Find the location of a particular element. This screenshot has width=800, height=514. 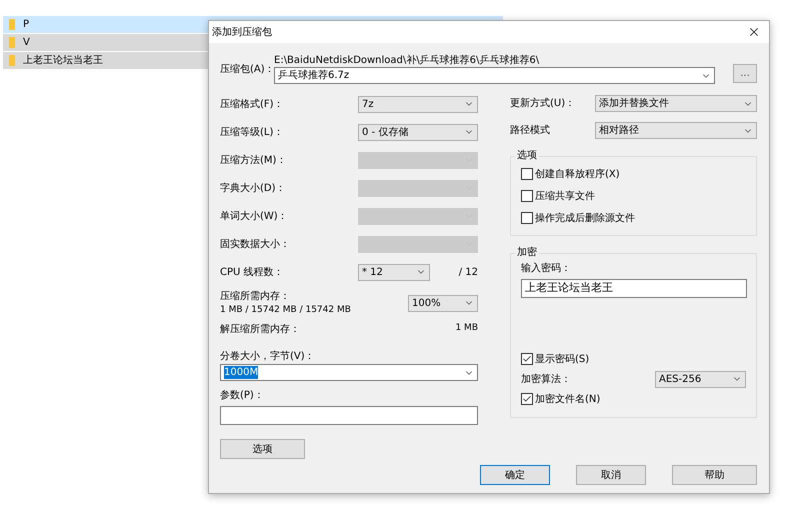

checkbox-label: 操作完成后删除源文件 is located at coordinates (585, 219).